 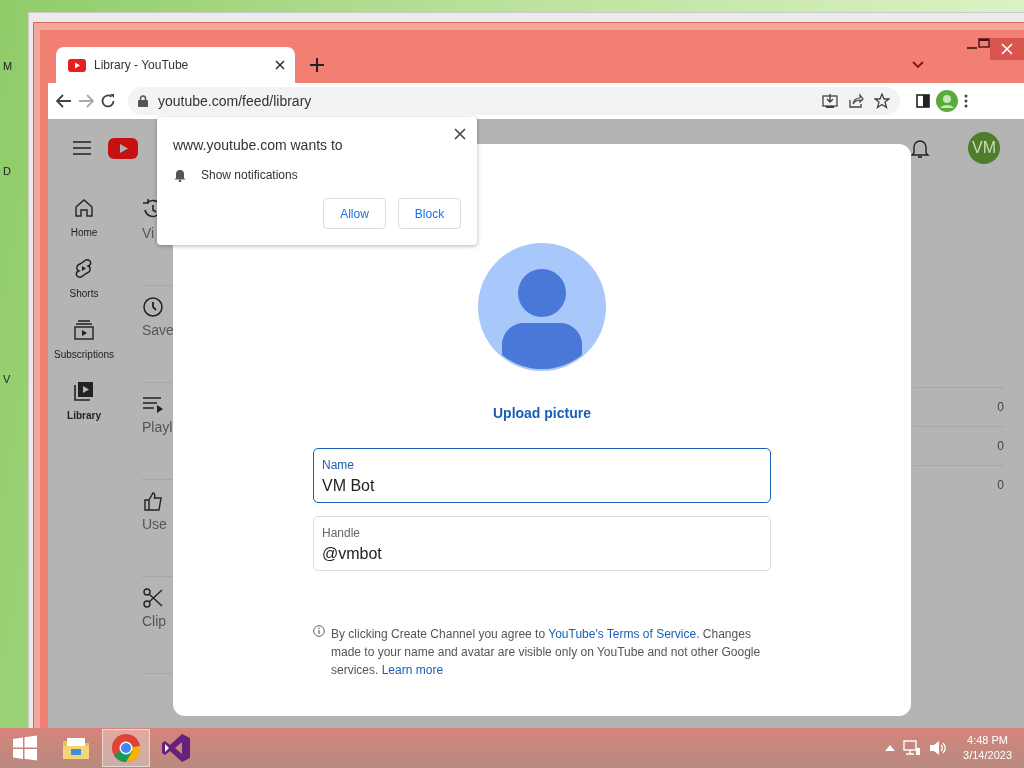 What do you see at coordinates (947, 101) in the screenshot?
I see `profile-icon` at bounding box center [947, 101].